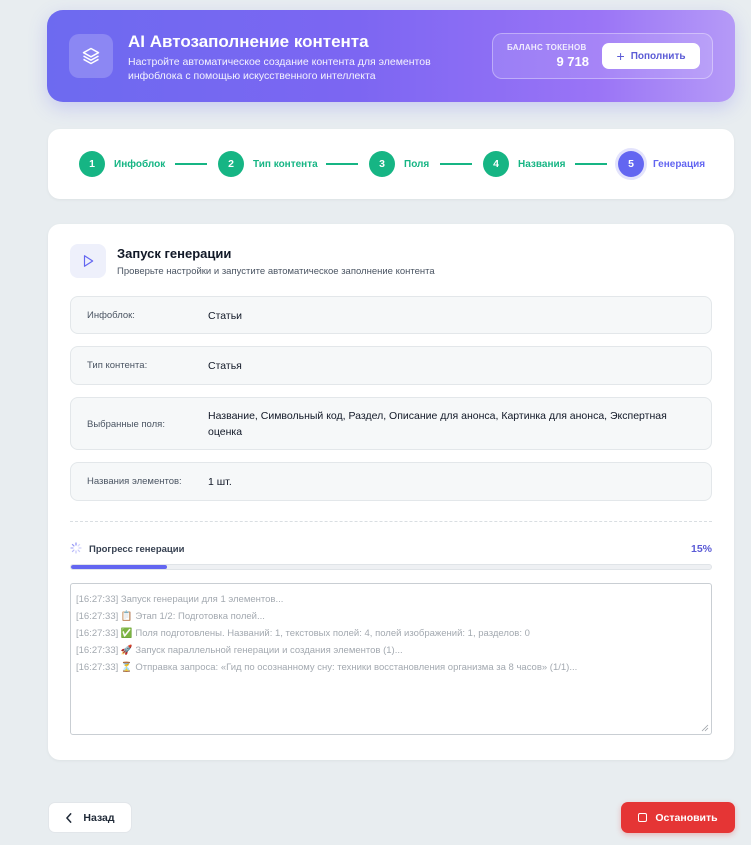 The height and width of the screenshot is (845, 751). I want to click on progress-bar, so click(391, 567).